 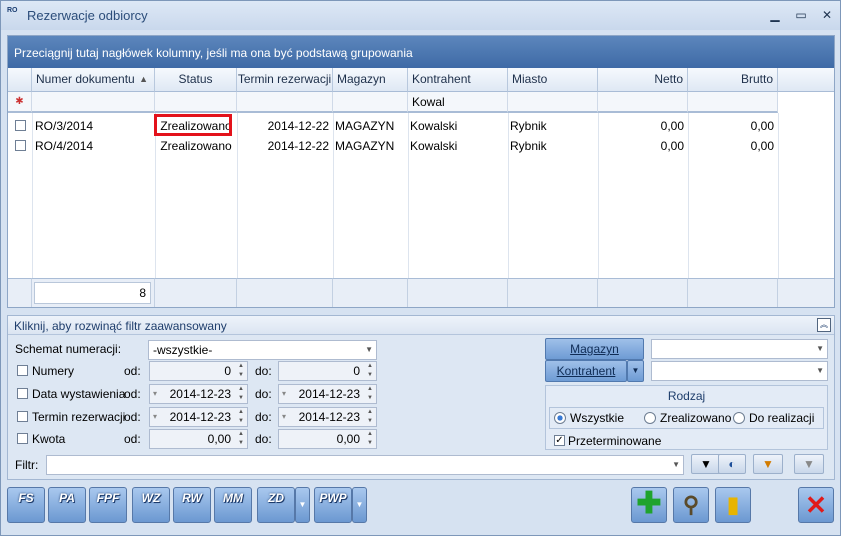 I want to click on kwota-checkbox, so click(x=22, y=438).